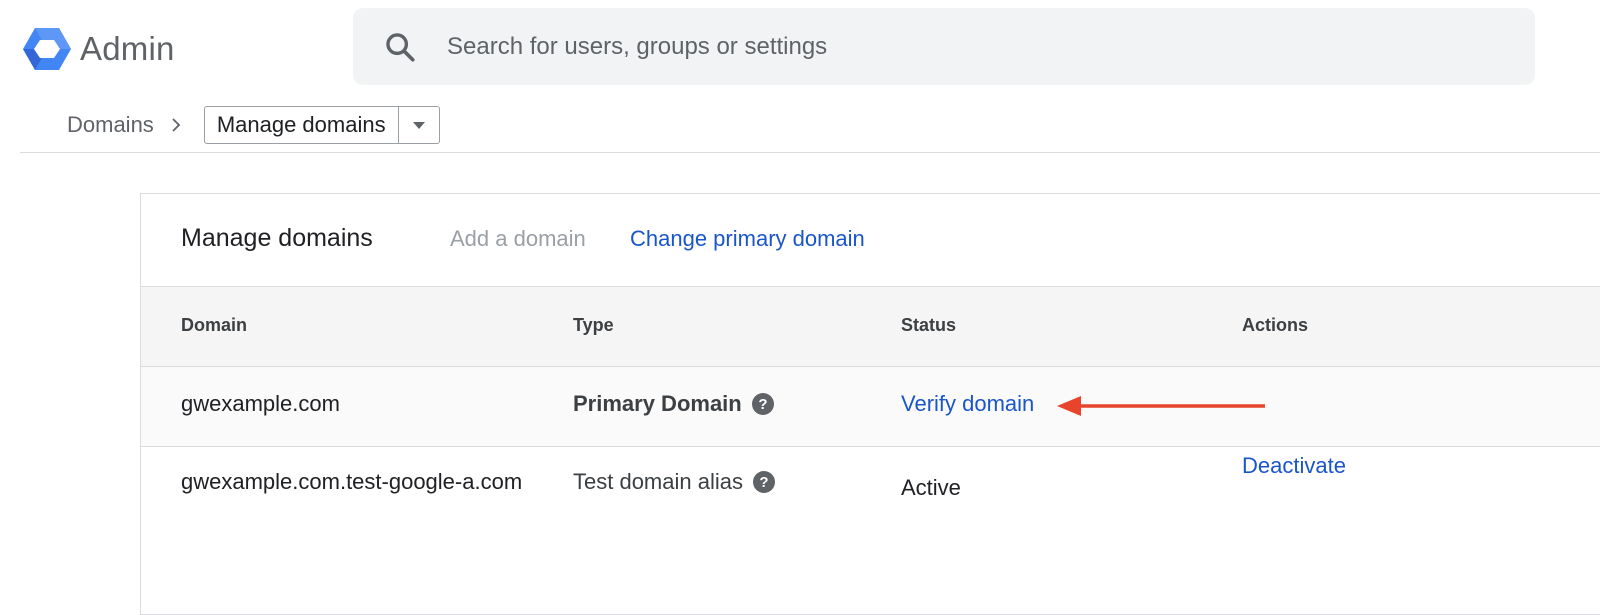 The image size is (1600, 615). I want to click on search-input, so click(977, 47).